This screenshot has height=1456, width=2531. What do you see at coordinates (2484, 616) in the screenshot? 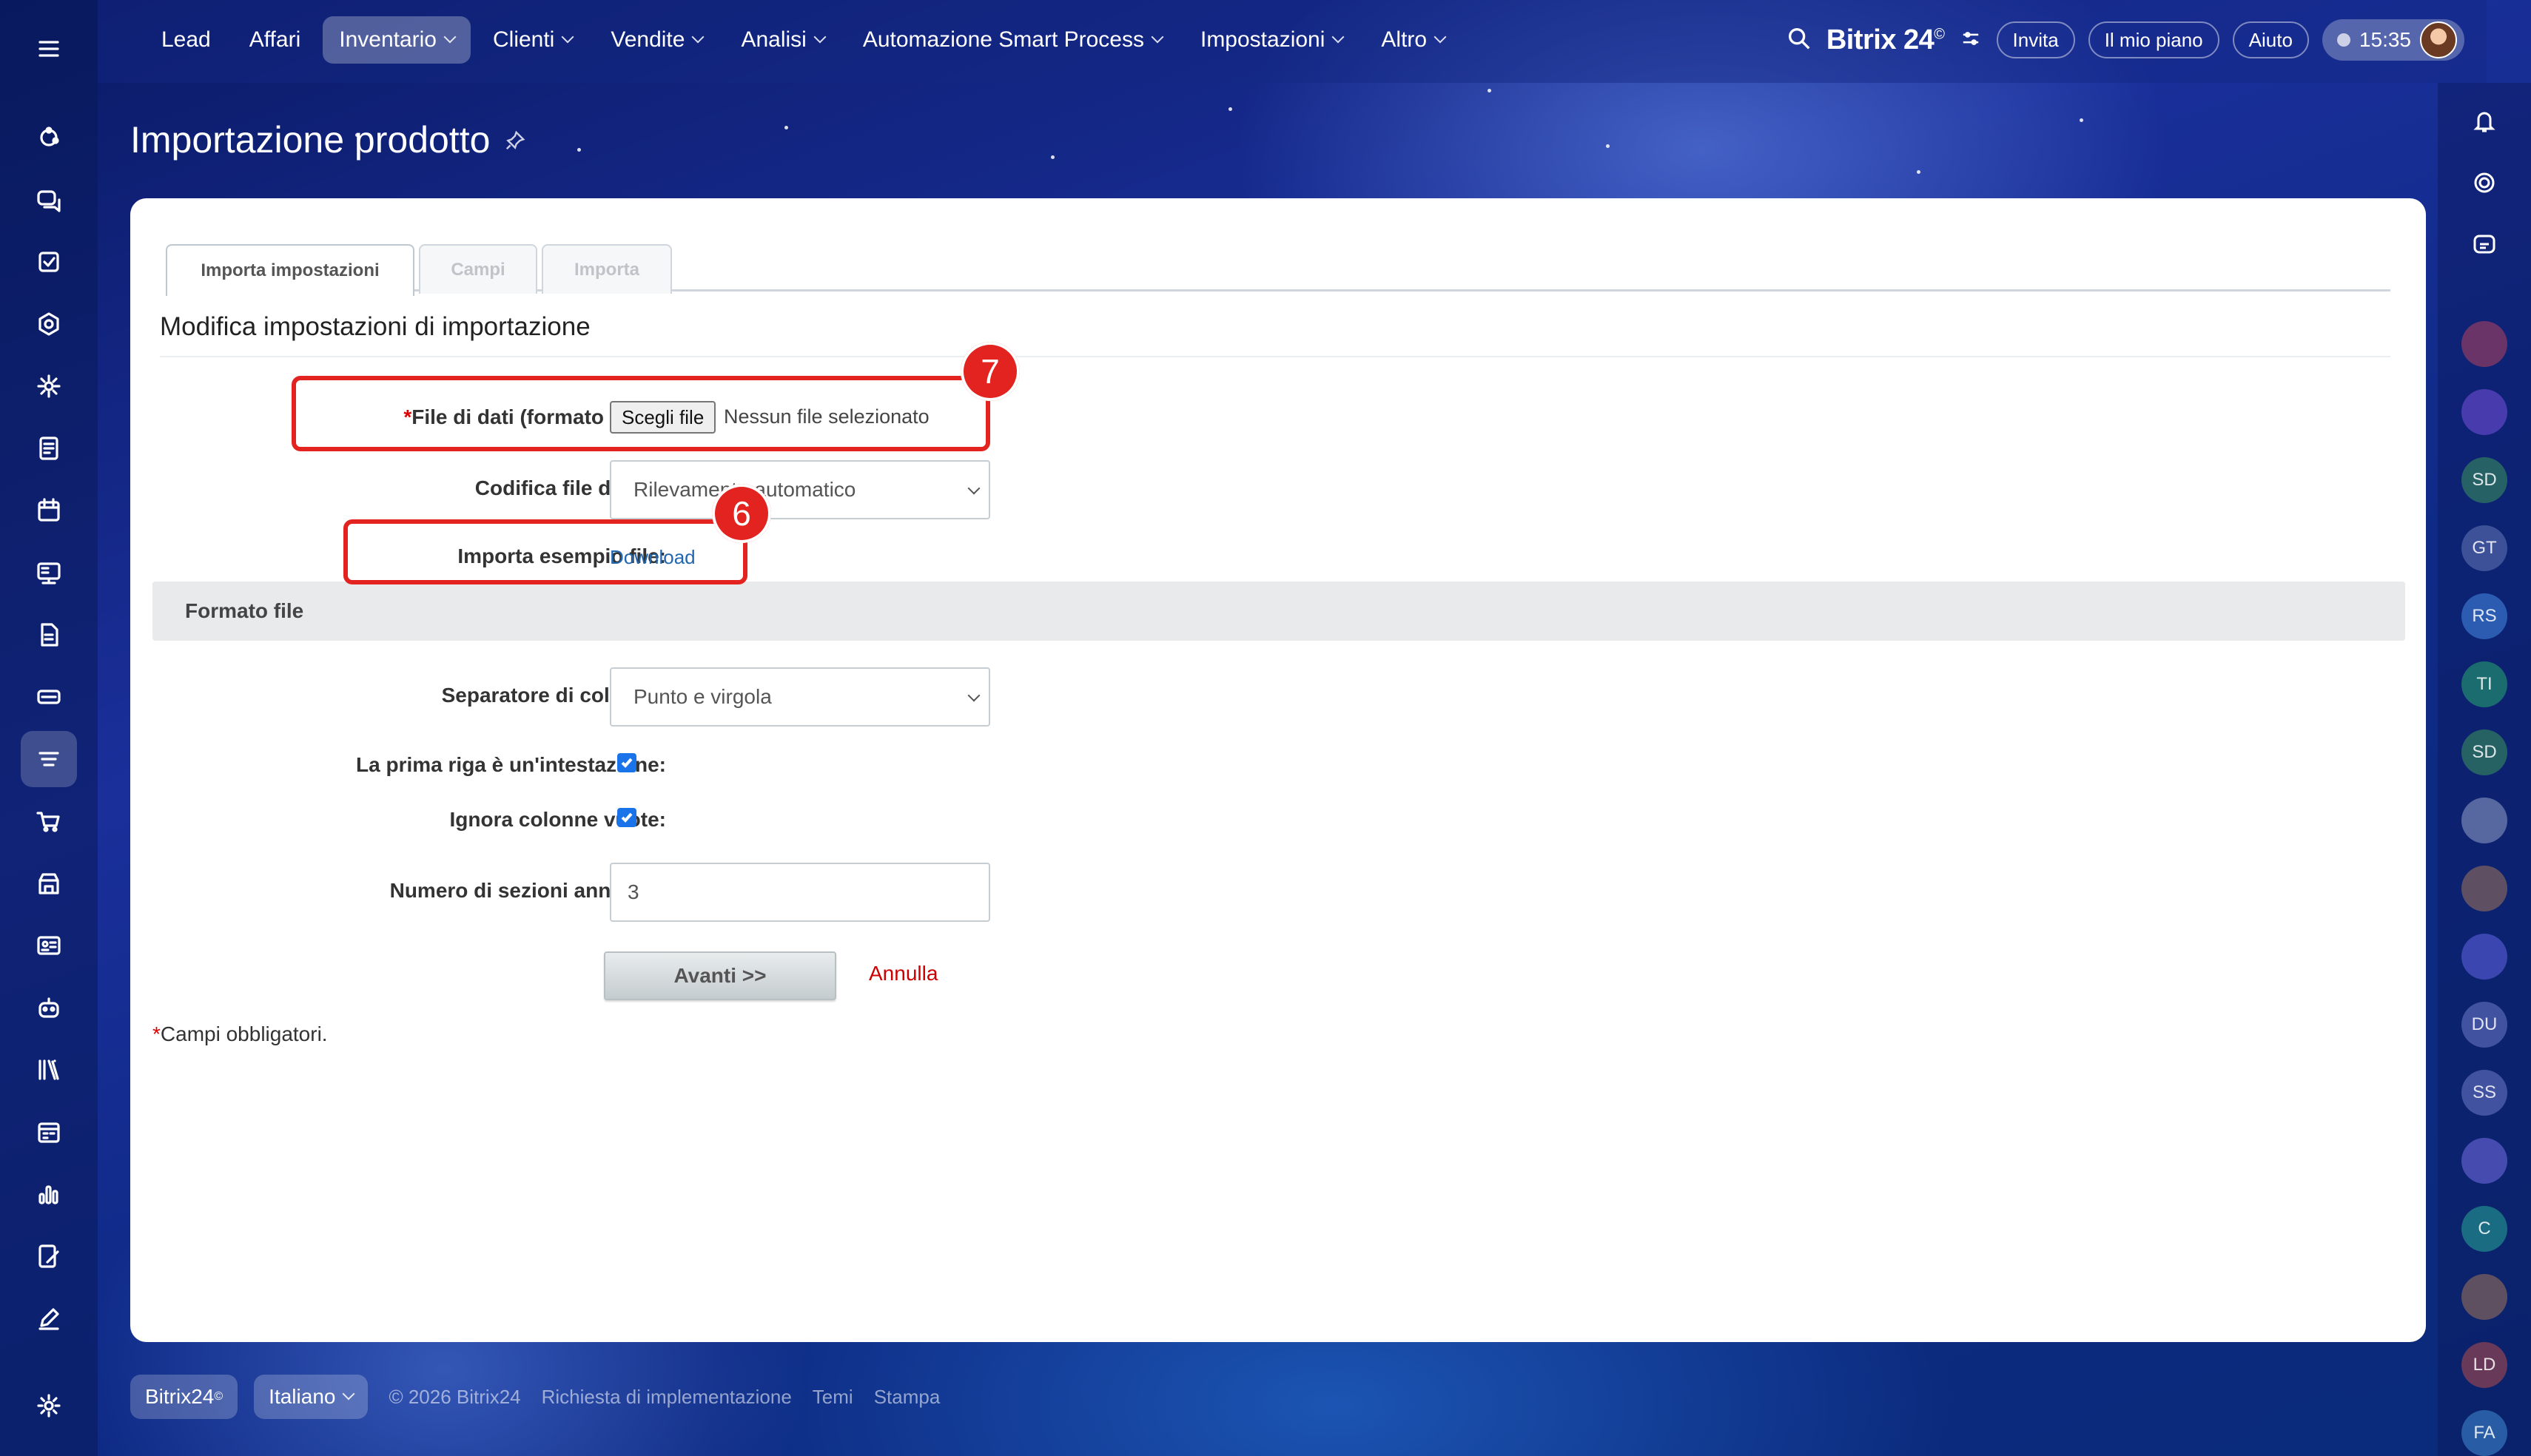
I see `contact-avatar: RS` at bounding box center [2484, 616].